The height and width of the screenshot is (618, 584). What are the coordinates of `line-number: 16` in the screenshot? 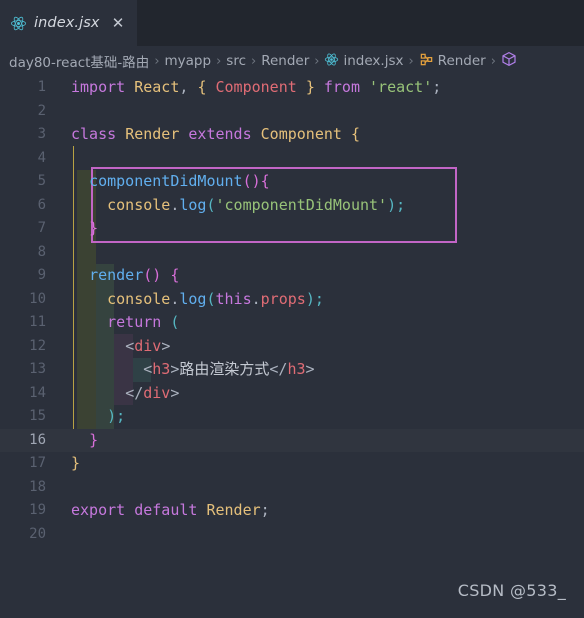 It's located at (37, 439).